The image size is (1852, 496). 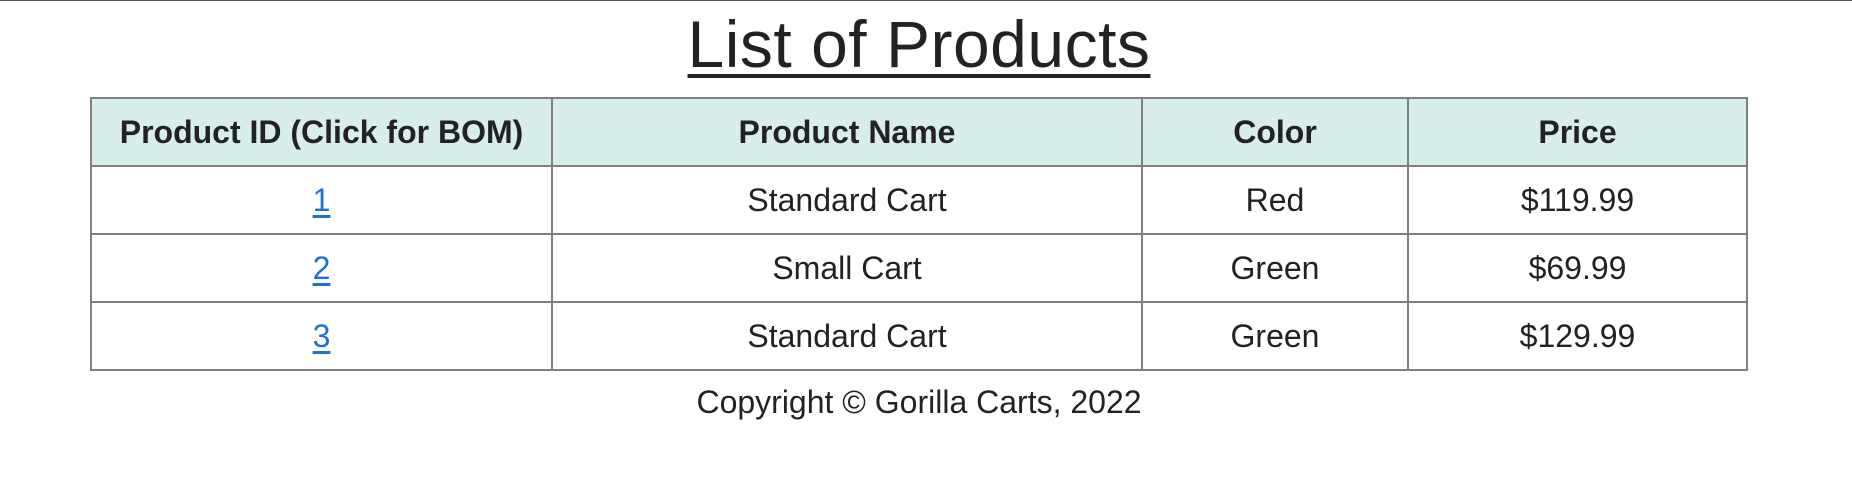 What do you see at coordinates (847, 132) in the screenshot?
I see `header-product-name: Product Name` at bounding box center [847, 132].